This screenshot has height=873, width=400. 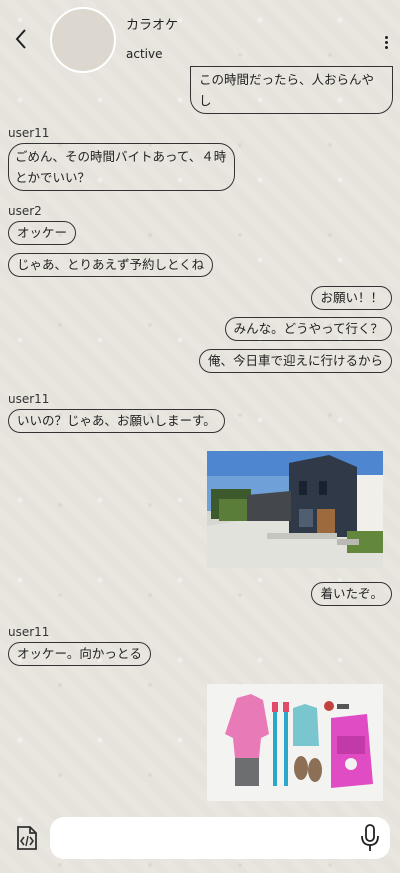 What do you see at coordinates (308, 329) in the screenshot?
I see `message-bubble-outgoing: みんな。どうやって行く？` at bounding box center [308, 329].